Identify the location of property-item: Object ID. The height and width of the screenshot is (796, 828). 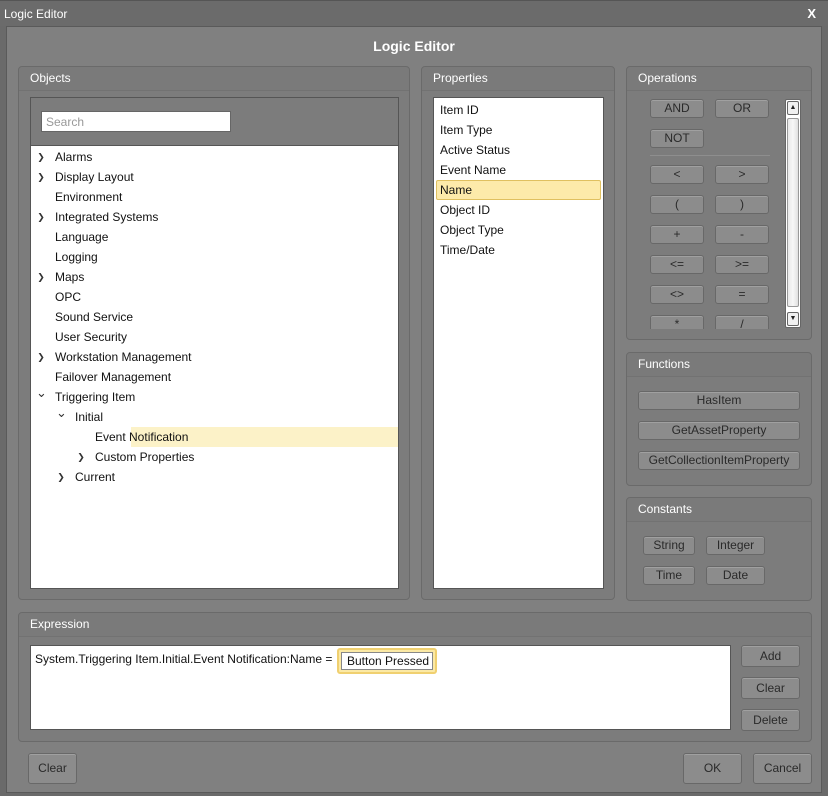
(518, 210).